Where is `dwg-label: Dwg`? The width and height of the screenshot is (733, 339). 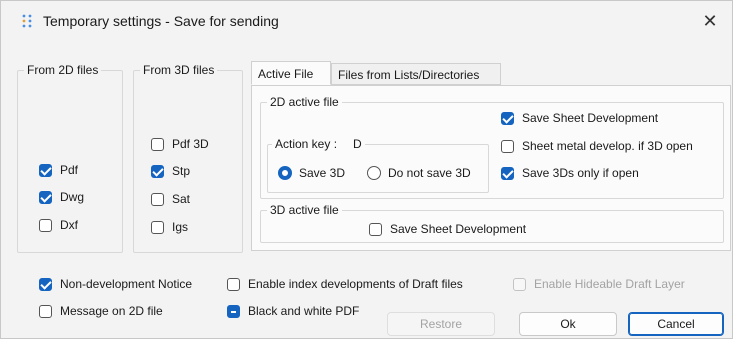 dwg-label: Dwg is located at coordinates (72, 197).